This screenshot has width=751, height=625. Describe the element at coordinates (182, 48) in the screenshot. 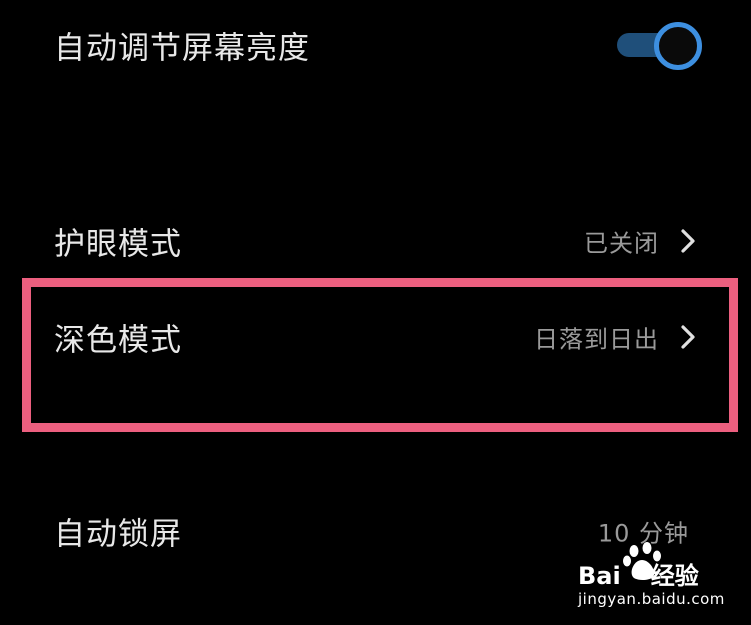

I see `auto-brightness-label: 自动调节屏幕亮度` at that location.